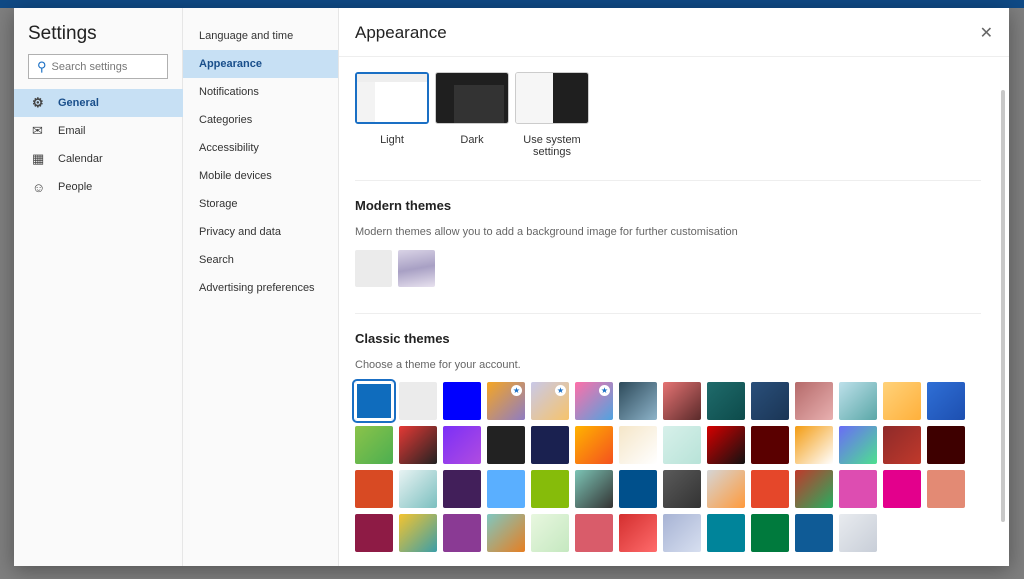 The width and height of the screenshot is (1024, 579). Describe the element at coordinates (38, 158) in the screenshot. I see `calendar-icon: ▦` at that location.